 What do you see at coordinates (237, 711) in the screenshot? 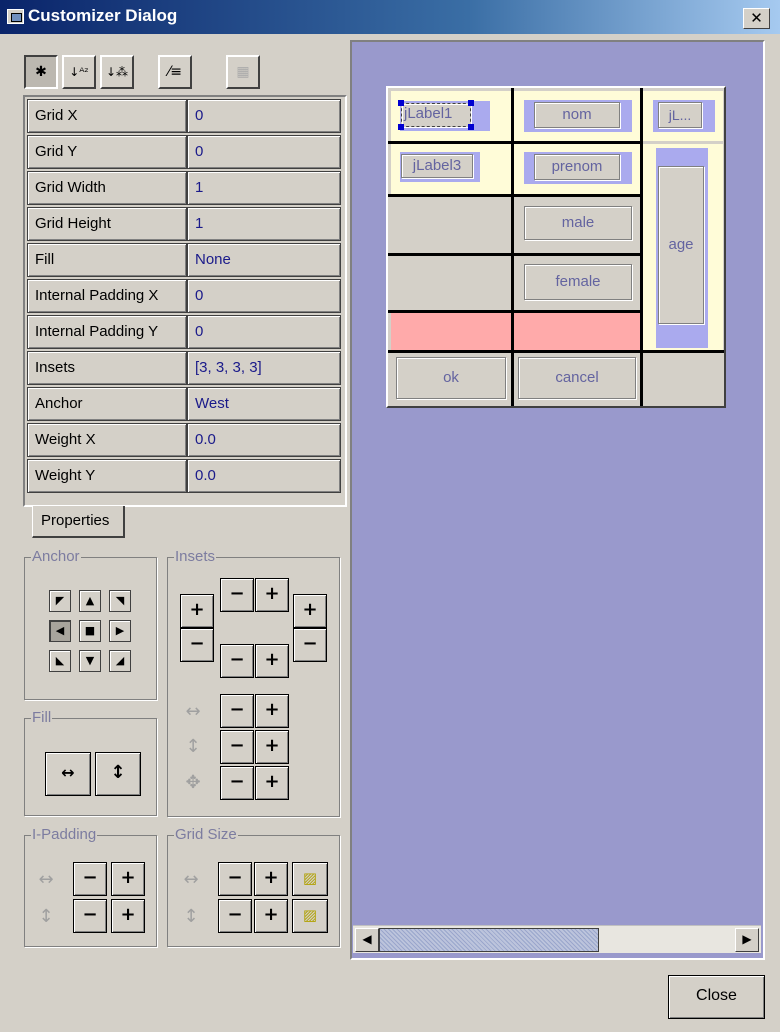
I see `inset-horizontal-minus-button: −` at bounding box center [237, 711].